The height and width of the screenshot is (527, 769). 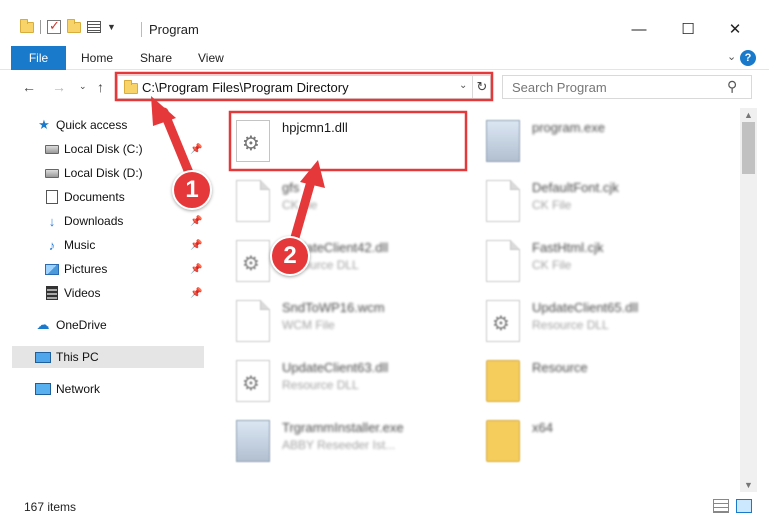 I want to click on file-item: ⚙ UpdateClient42.dll Resource DLL, so click(x=346, y=259).